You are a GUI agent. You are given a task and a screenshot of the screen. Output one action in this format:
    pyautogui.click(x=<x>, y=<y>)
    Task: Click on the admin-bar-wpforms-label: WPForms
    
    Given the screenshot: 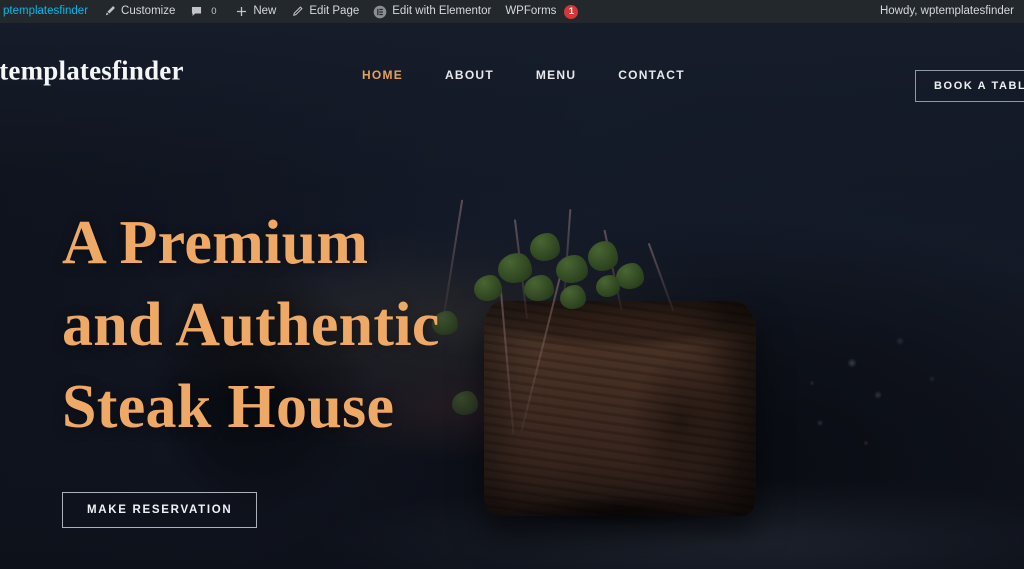 What is the action you would take?
    pyautogui.click(x=531, y=11)
    